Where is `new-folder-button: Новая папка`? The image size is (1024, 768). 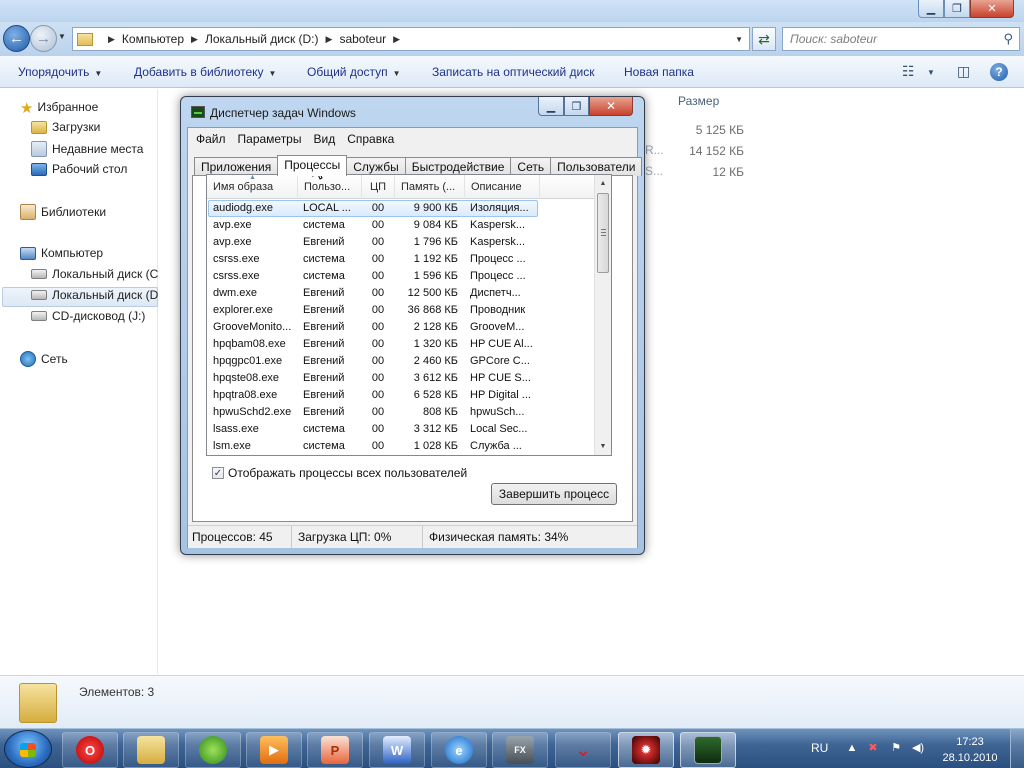 new-folder-button: Новая папка is located at coordinates (659, 72).